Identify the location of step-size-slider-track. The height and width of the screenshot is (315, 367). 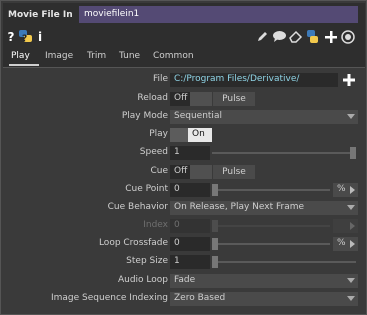
(284, 262).